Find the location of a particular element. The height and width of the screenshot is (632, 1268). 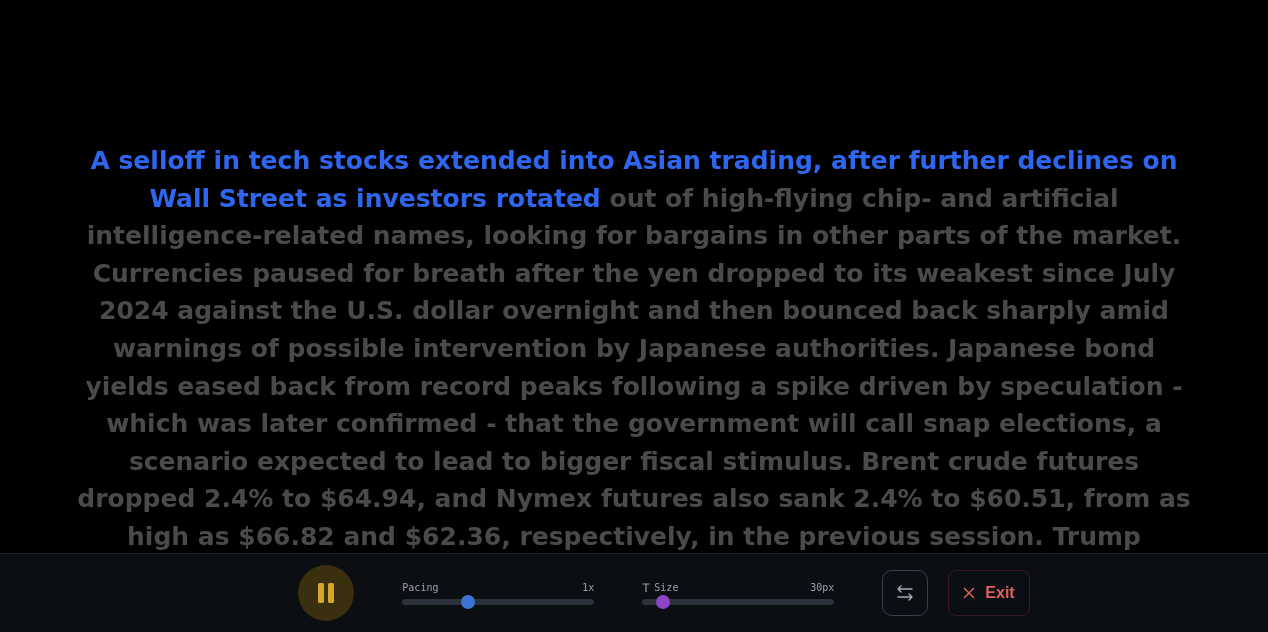

swap-button is located at coordinates (905, 593).